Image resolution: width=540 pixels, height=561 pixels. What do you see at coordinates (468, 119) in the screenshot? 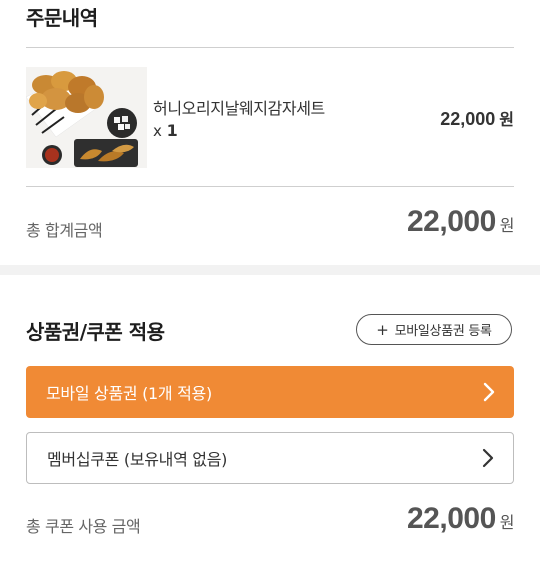
I see `product-price-value: 22,000` at bounding box center [468, 119].